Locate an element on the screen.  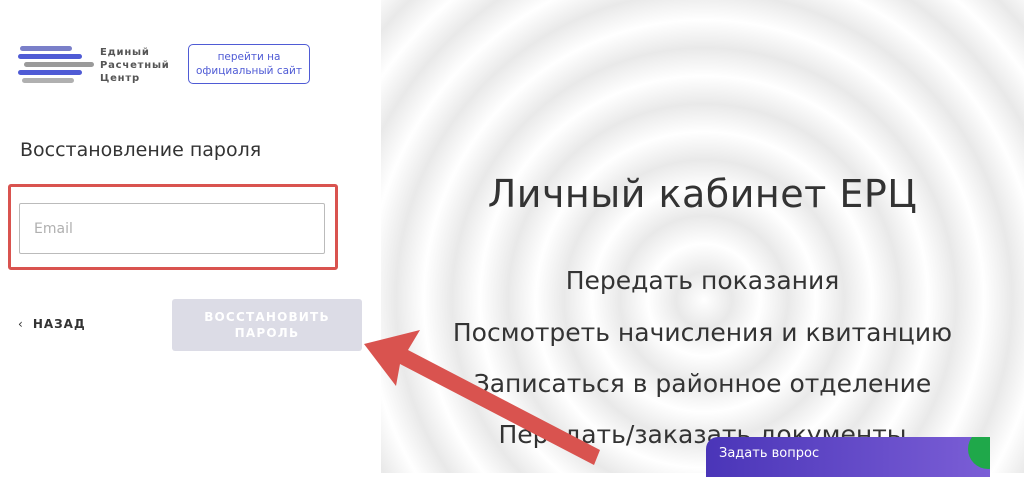
restore-password-button: ВОССТАНОВИТЬ ПАРОЛЬ is located at coordinates (267, 325).